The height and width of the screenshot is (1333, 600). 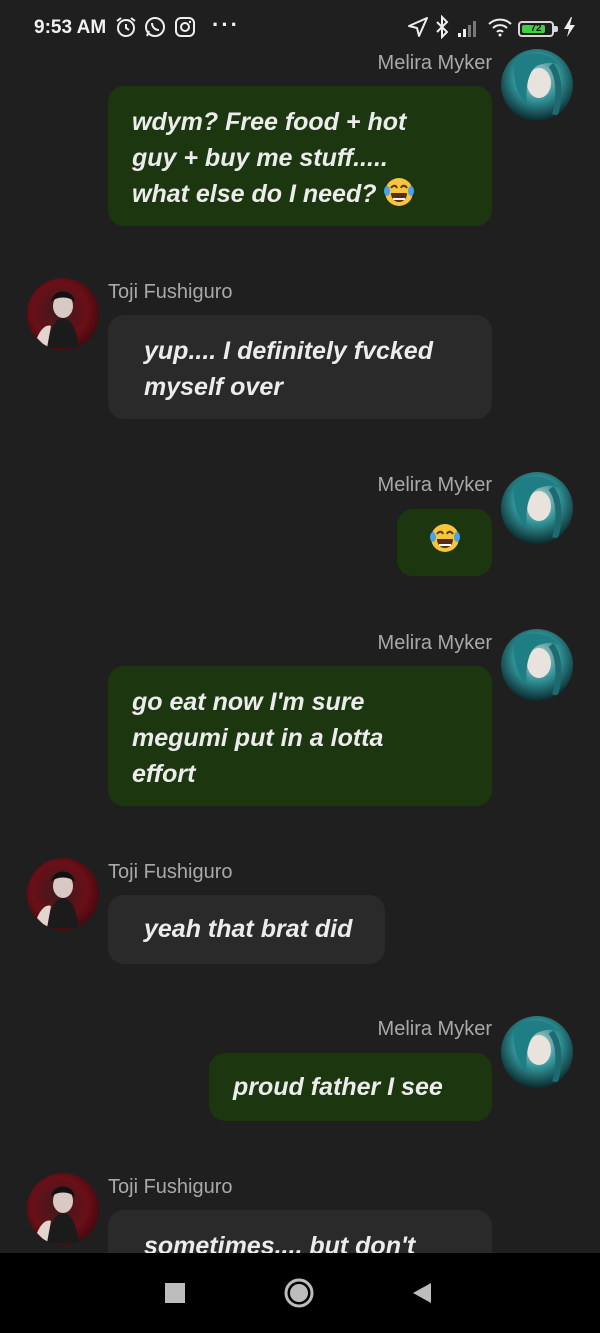 I want to click on circle-home-icon, so click(x=299, y=1293).